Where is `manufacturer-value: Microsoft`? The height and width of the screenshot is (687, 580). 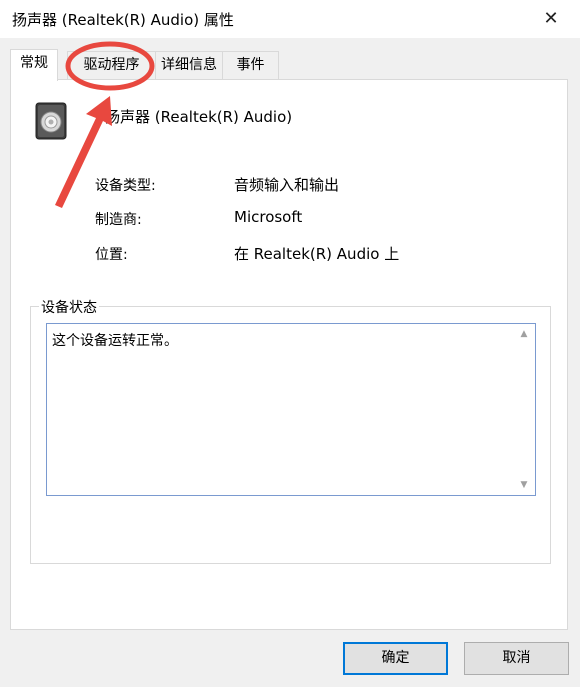 manufacturer-value: Microsoft is located at coordinates (268, 217).